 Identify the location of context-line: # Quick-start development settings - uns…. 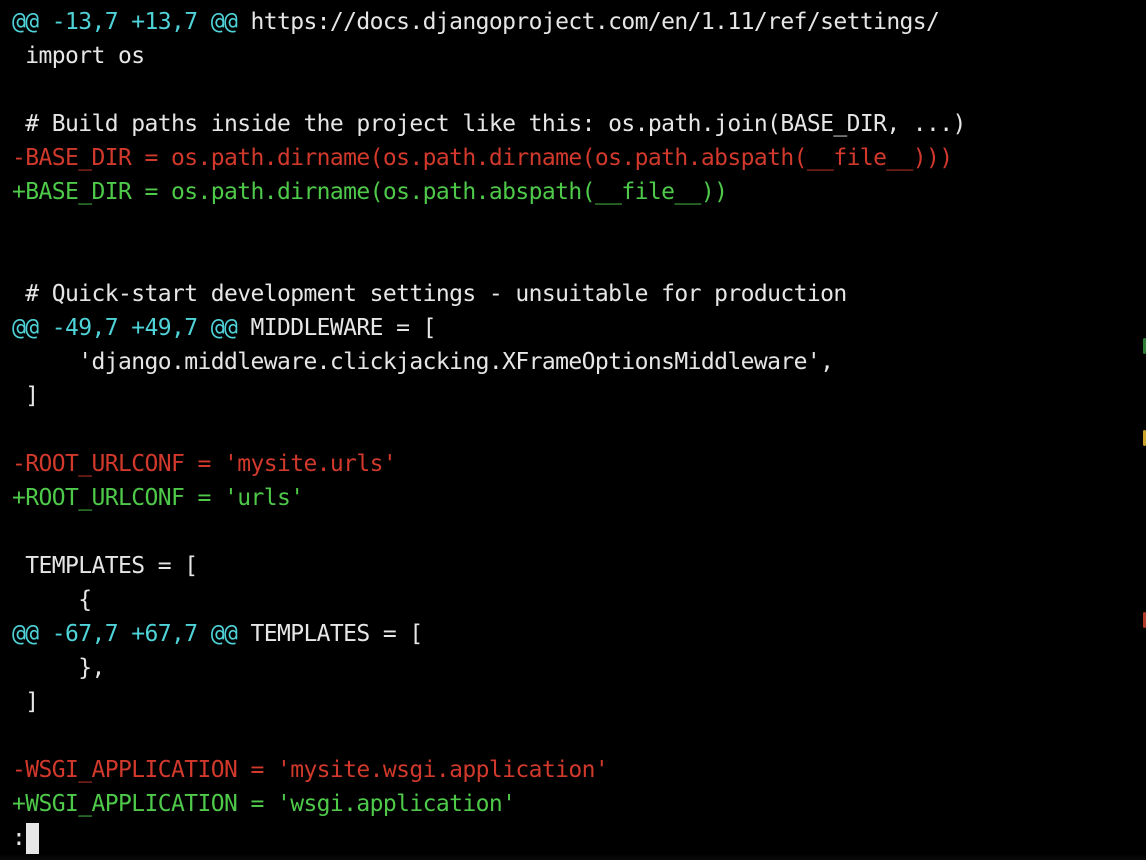
(429, 294).